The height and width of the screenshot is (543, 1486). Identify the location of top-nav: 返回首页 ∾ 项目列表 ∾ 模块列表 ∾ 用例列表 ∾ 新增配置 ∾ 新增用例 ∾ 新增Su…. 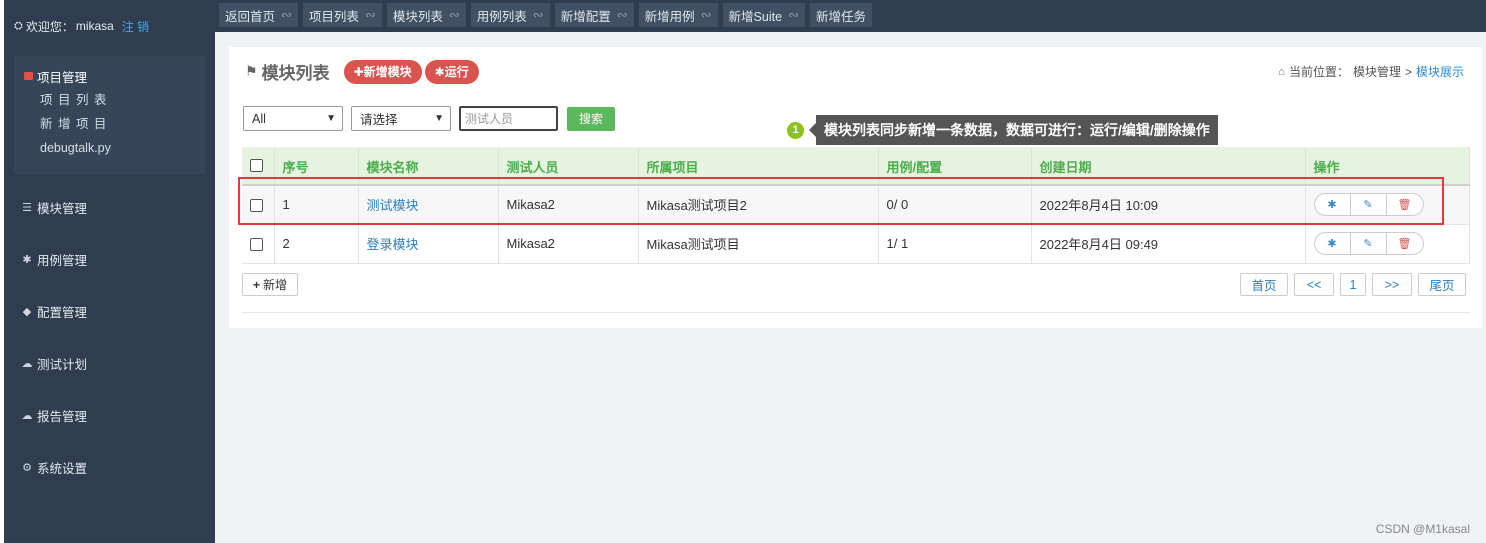
(850, 16).